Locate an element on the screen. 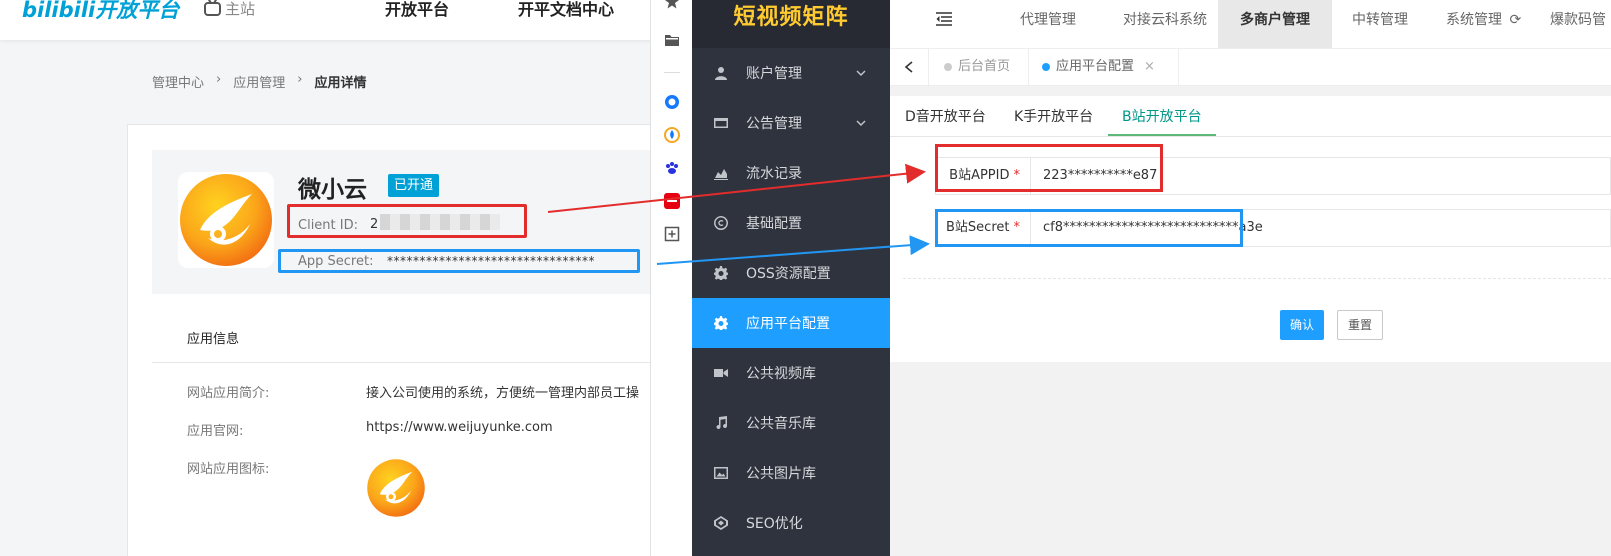  bili-home-label: 主站 is located at coordinates (240, 9).